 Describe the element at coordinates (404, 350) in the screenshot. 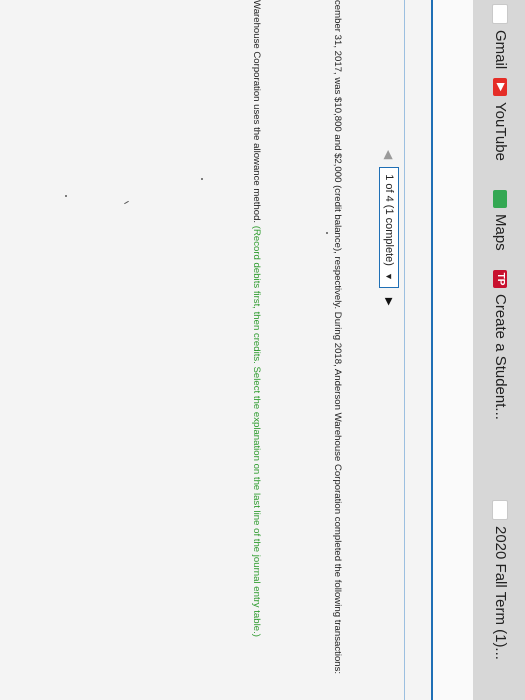

I see `divider` at that location.